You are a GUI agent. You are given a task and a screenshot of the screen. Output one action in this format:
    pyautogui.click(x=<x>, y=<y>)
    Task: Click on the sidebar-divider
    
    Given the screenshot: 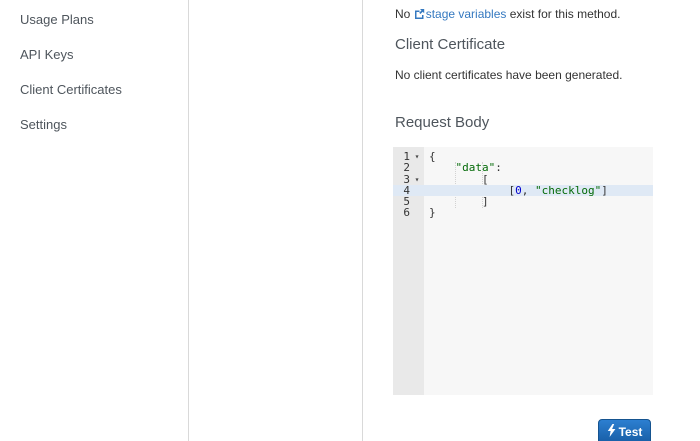 What is the action you would take?
    pyautogui.click(x=188, y=220)
    